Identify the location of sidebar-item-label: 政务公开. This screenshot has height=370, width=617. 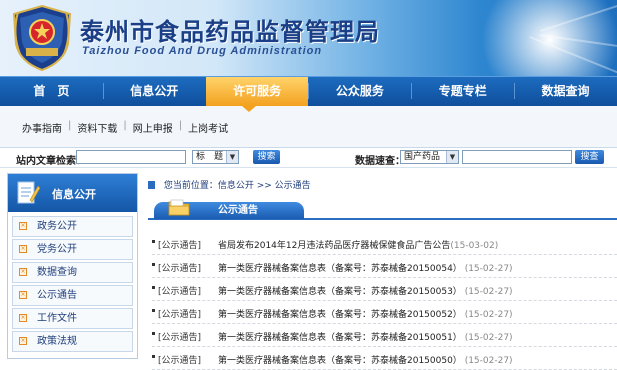
(57, 226).